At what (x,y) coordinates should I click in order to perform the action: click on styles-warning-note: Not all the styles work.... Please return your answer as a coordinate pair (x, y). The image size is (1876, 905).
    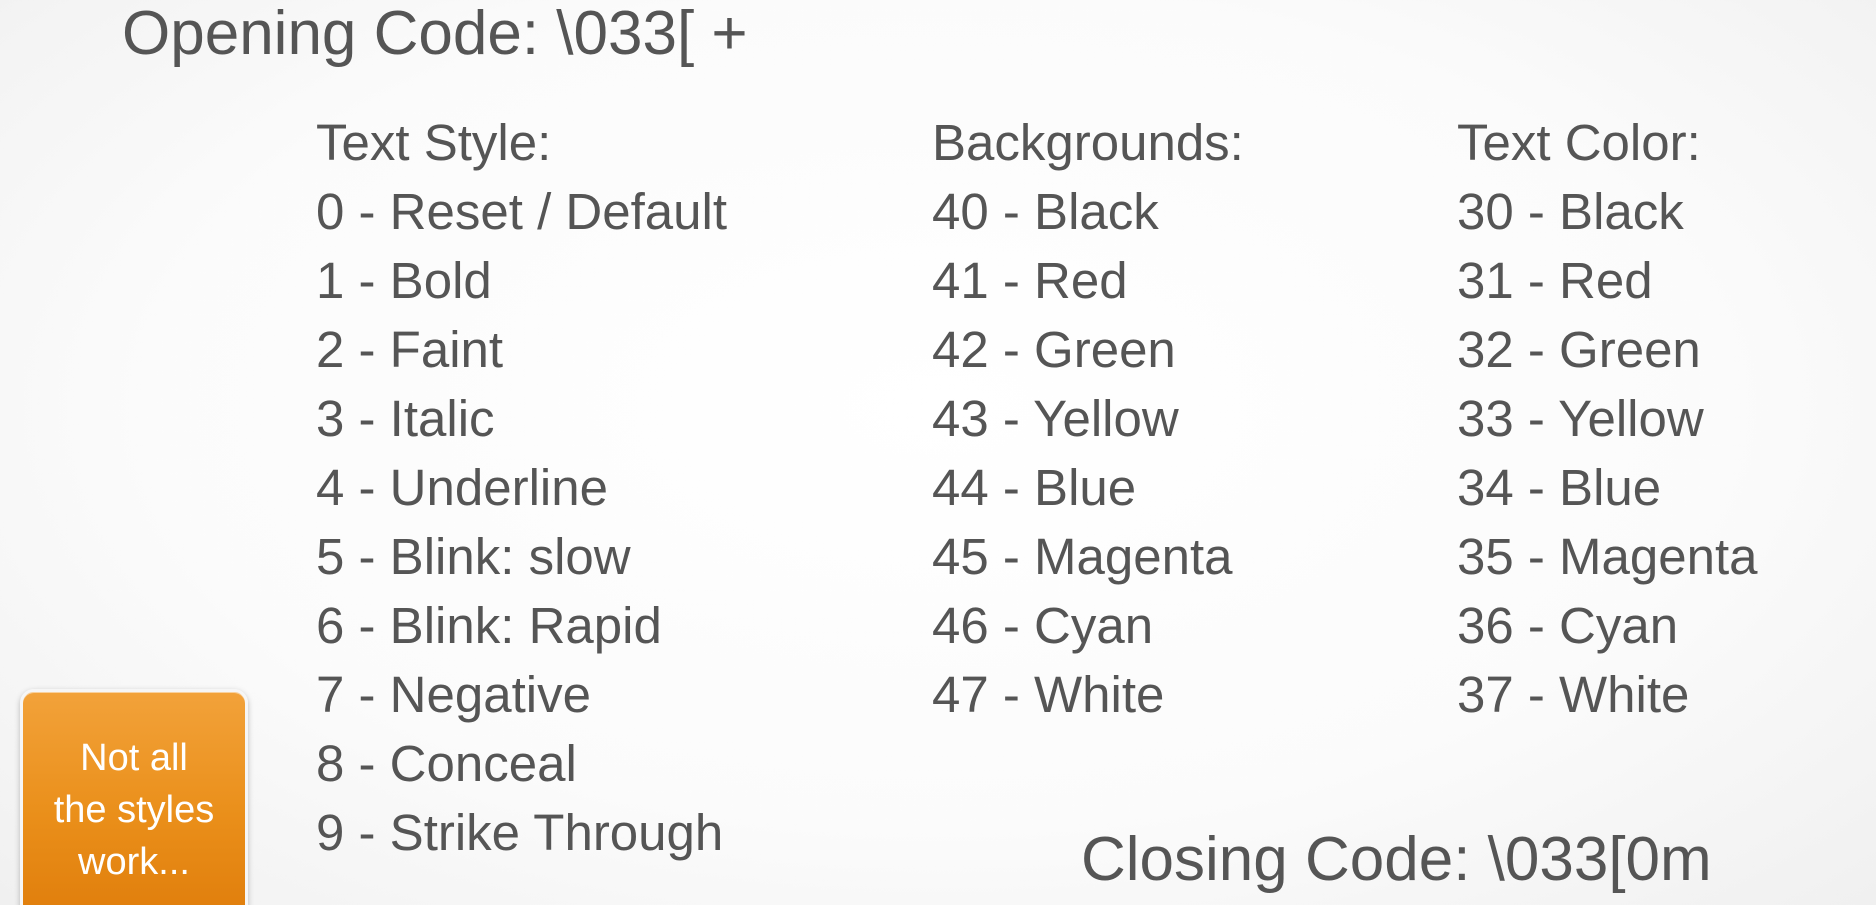
    Looking at the image, I should click on (134, 797).